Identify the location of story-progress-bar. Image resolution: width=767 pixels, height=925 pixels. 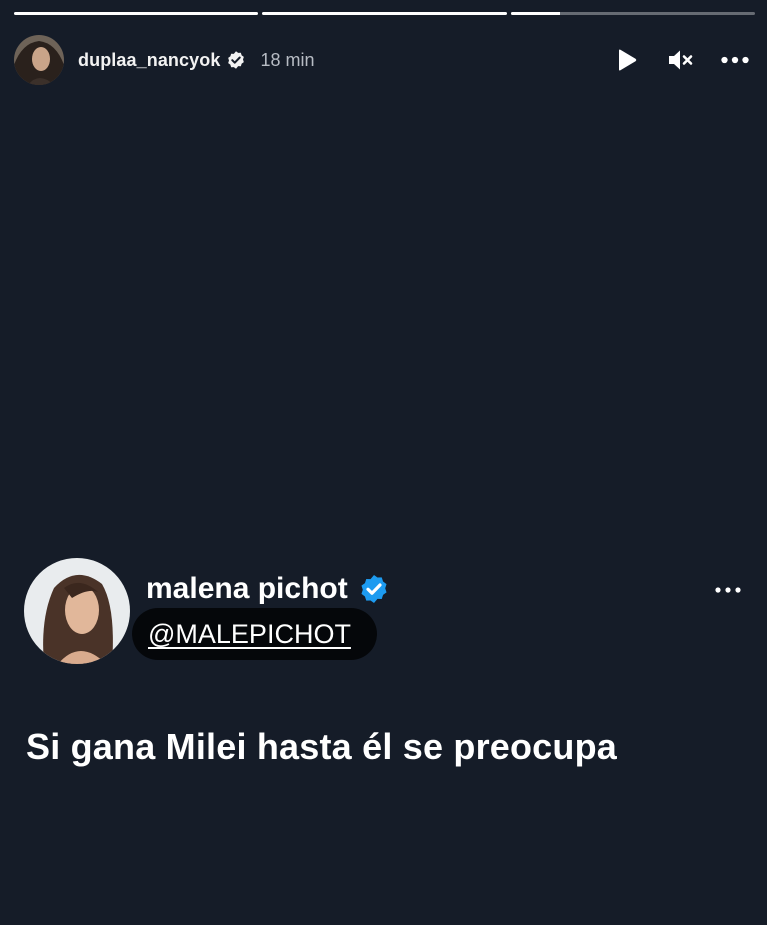
(384, 14).